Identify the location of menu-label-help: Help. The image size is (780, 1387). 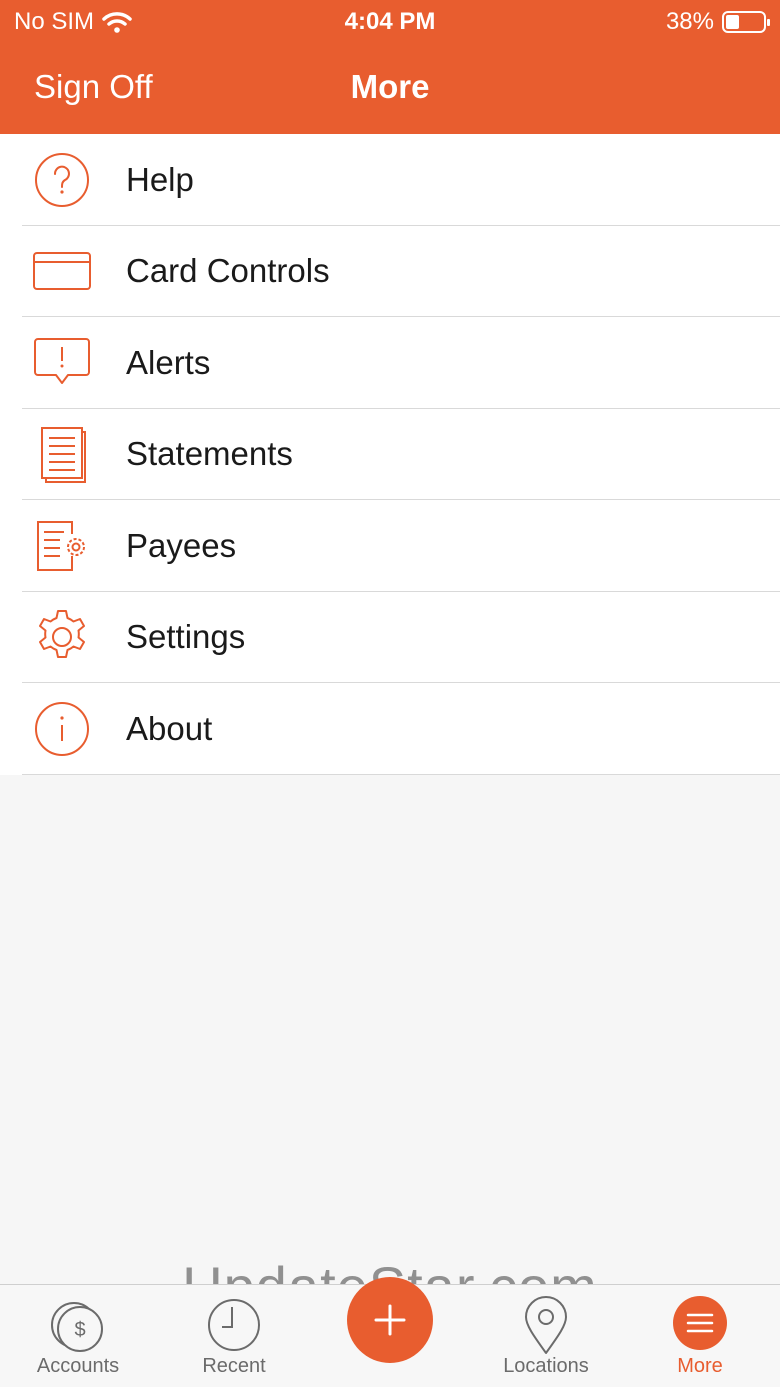
(160, 179).